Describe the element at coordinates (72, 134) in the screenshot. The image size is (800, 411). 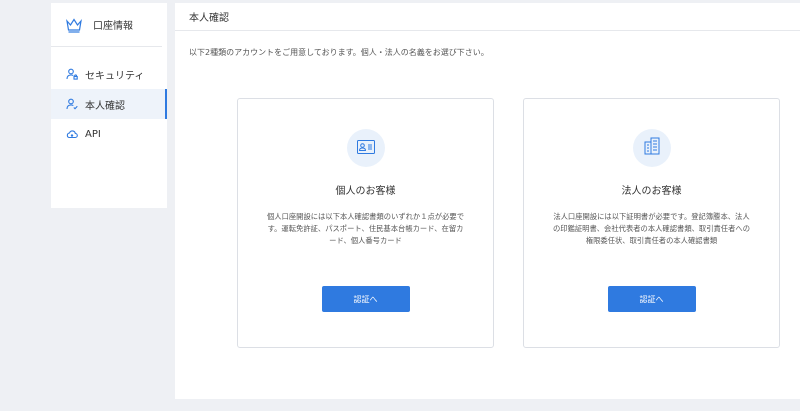
I see `cloud-icon` at that location.